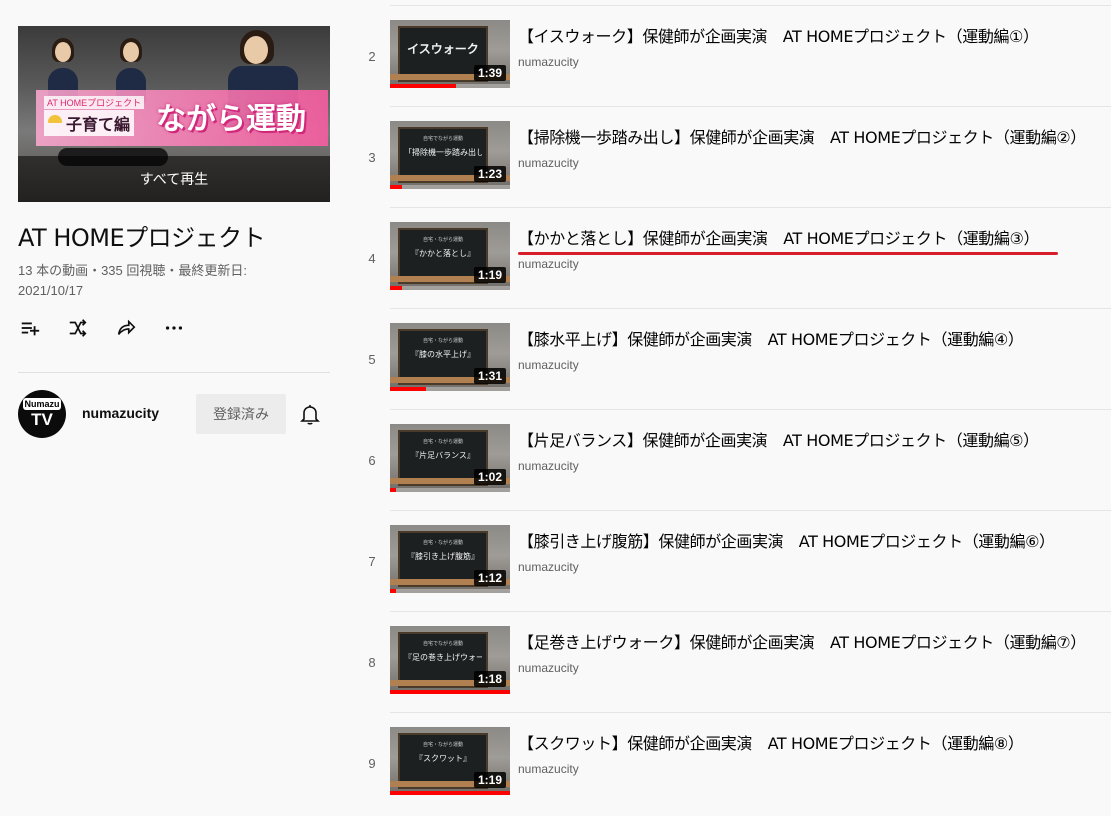  I want to click on video-title: 【かかと落とし】保健師が企画実演 AT HOMEプロジェクト（運動編③）, so click(778, 237).